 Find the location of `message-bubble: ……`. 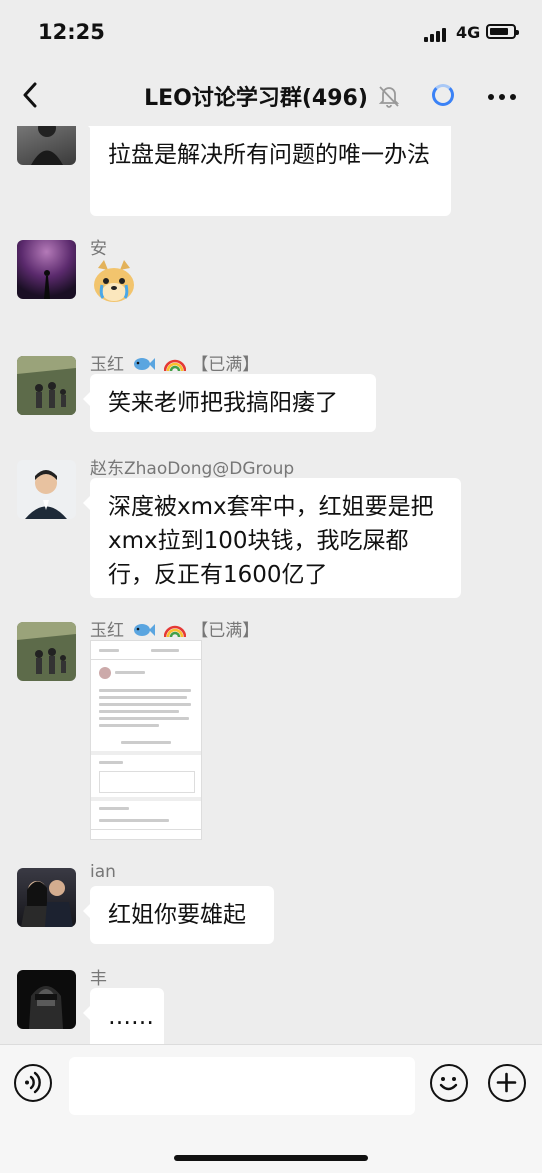

message-bubble: …… is located at coordinates (123, 1016).